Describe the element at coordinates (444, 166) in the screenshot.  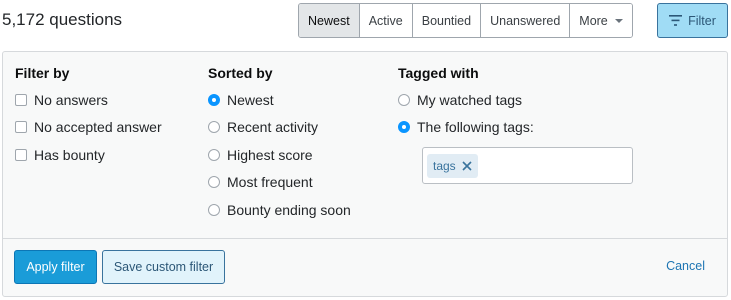
I see `tag-chip-label: tags` at that location.